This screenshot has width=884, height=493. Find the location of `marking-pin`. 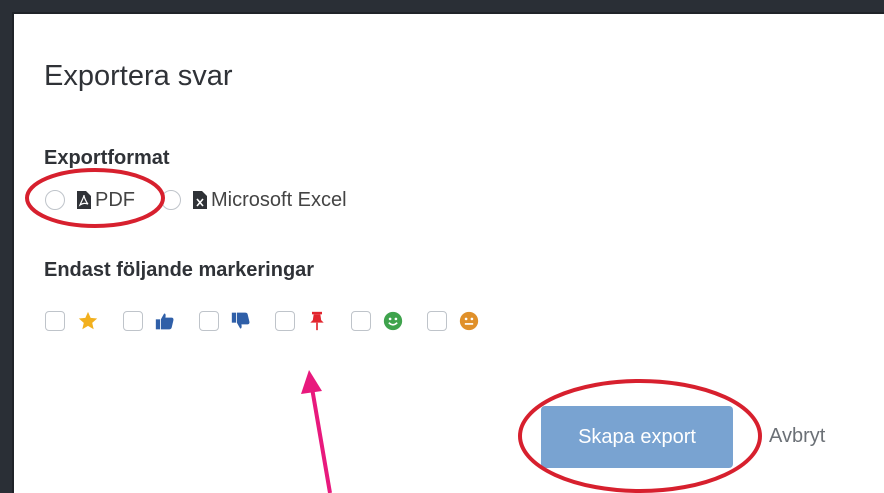

marking-pin is located at coordinates (301, 321).